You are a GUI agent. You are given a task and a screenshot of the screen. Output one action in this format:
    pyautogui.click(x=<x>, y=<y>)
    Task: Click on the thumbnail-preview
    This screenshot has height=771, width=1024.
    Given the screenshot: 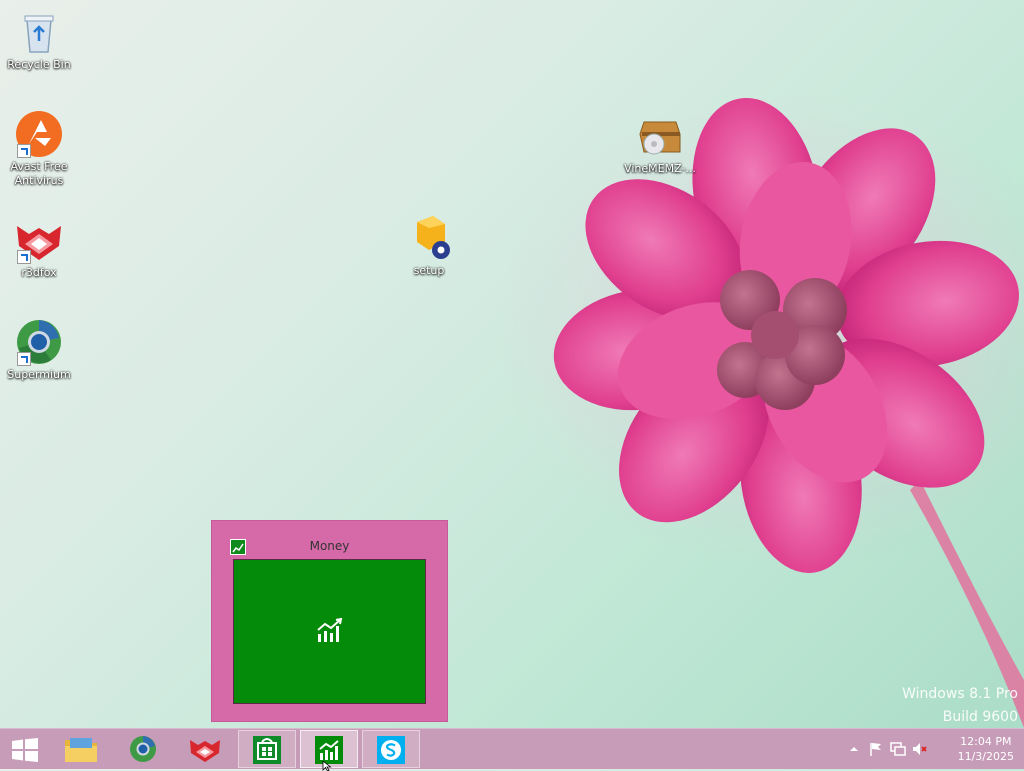 What is the action you would take?
    pyautogui.click(x=329, y=631)
    